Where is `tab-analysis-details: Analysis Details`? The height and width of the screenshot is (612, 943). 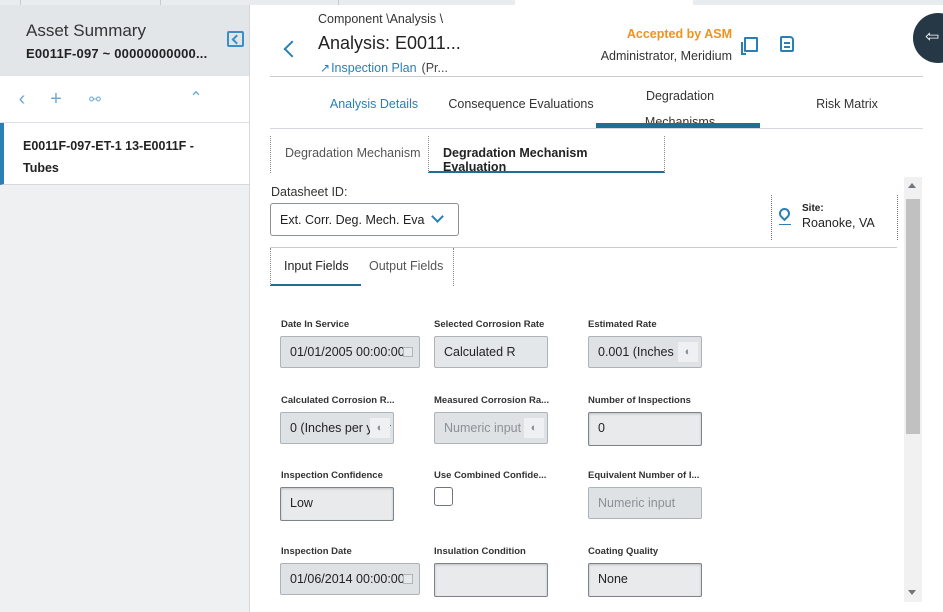
tab-analysis-details: Analysis Details is located at coordinates (374, 104).